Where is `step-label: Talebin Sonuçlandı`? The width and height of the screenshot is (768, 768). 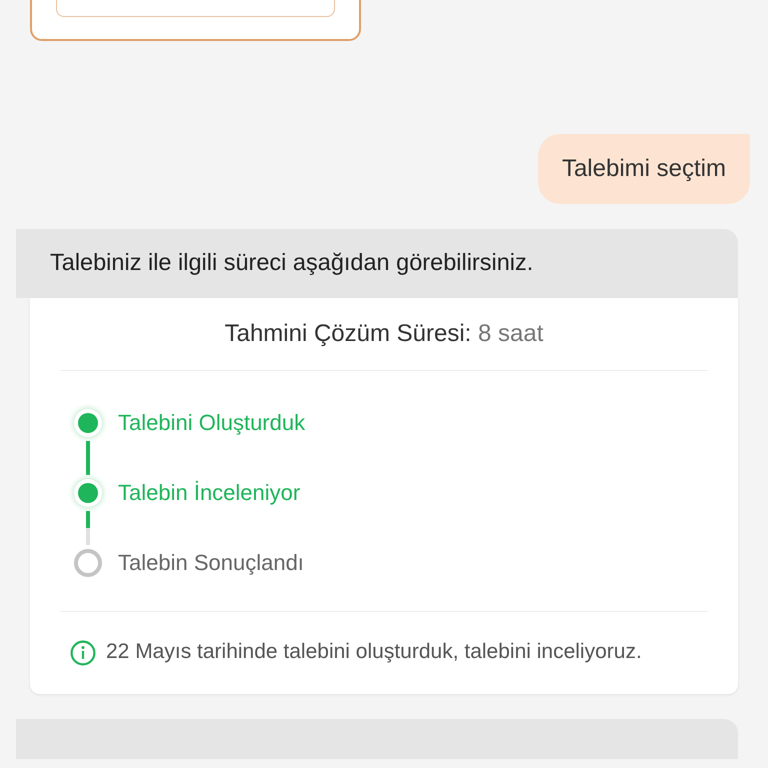 step-label: Talebin Sonuçlandı is located at coordinates (211, 563).